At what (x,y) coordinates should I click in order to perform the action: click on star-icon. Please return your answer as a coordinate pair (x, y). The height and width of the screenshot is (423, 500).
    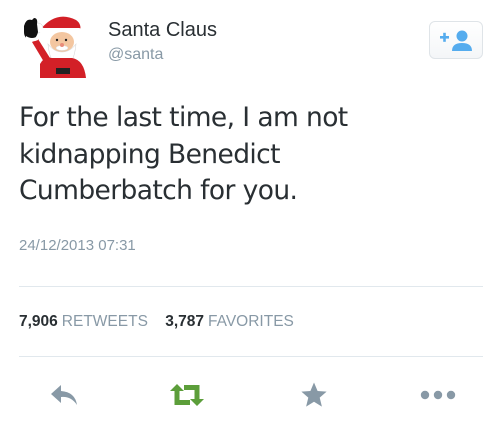
    Looking at the image, I should click on (314, 394).